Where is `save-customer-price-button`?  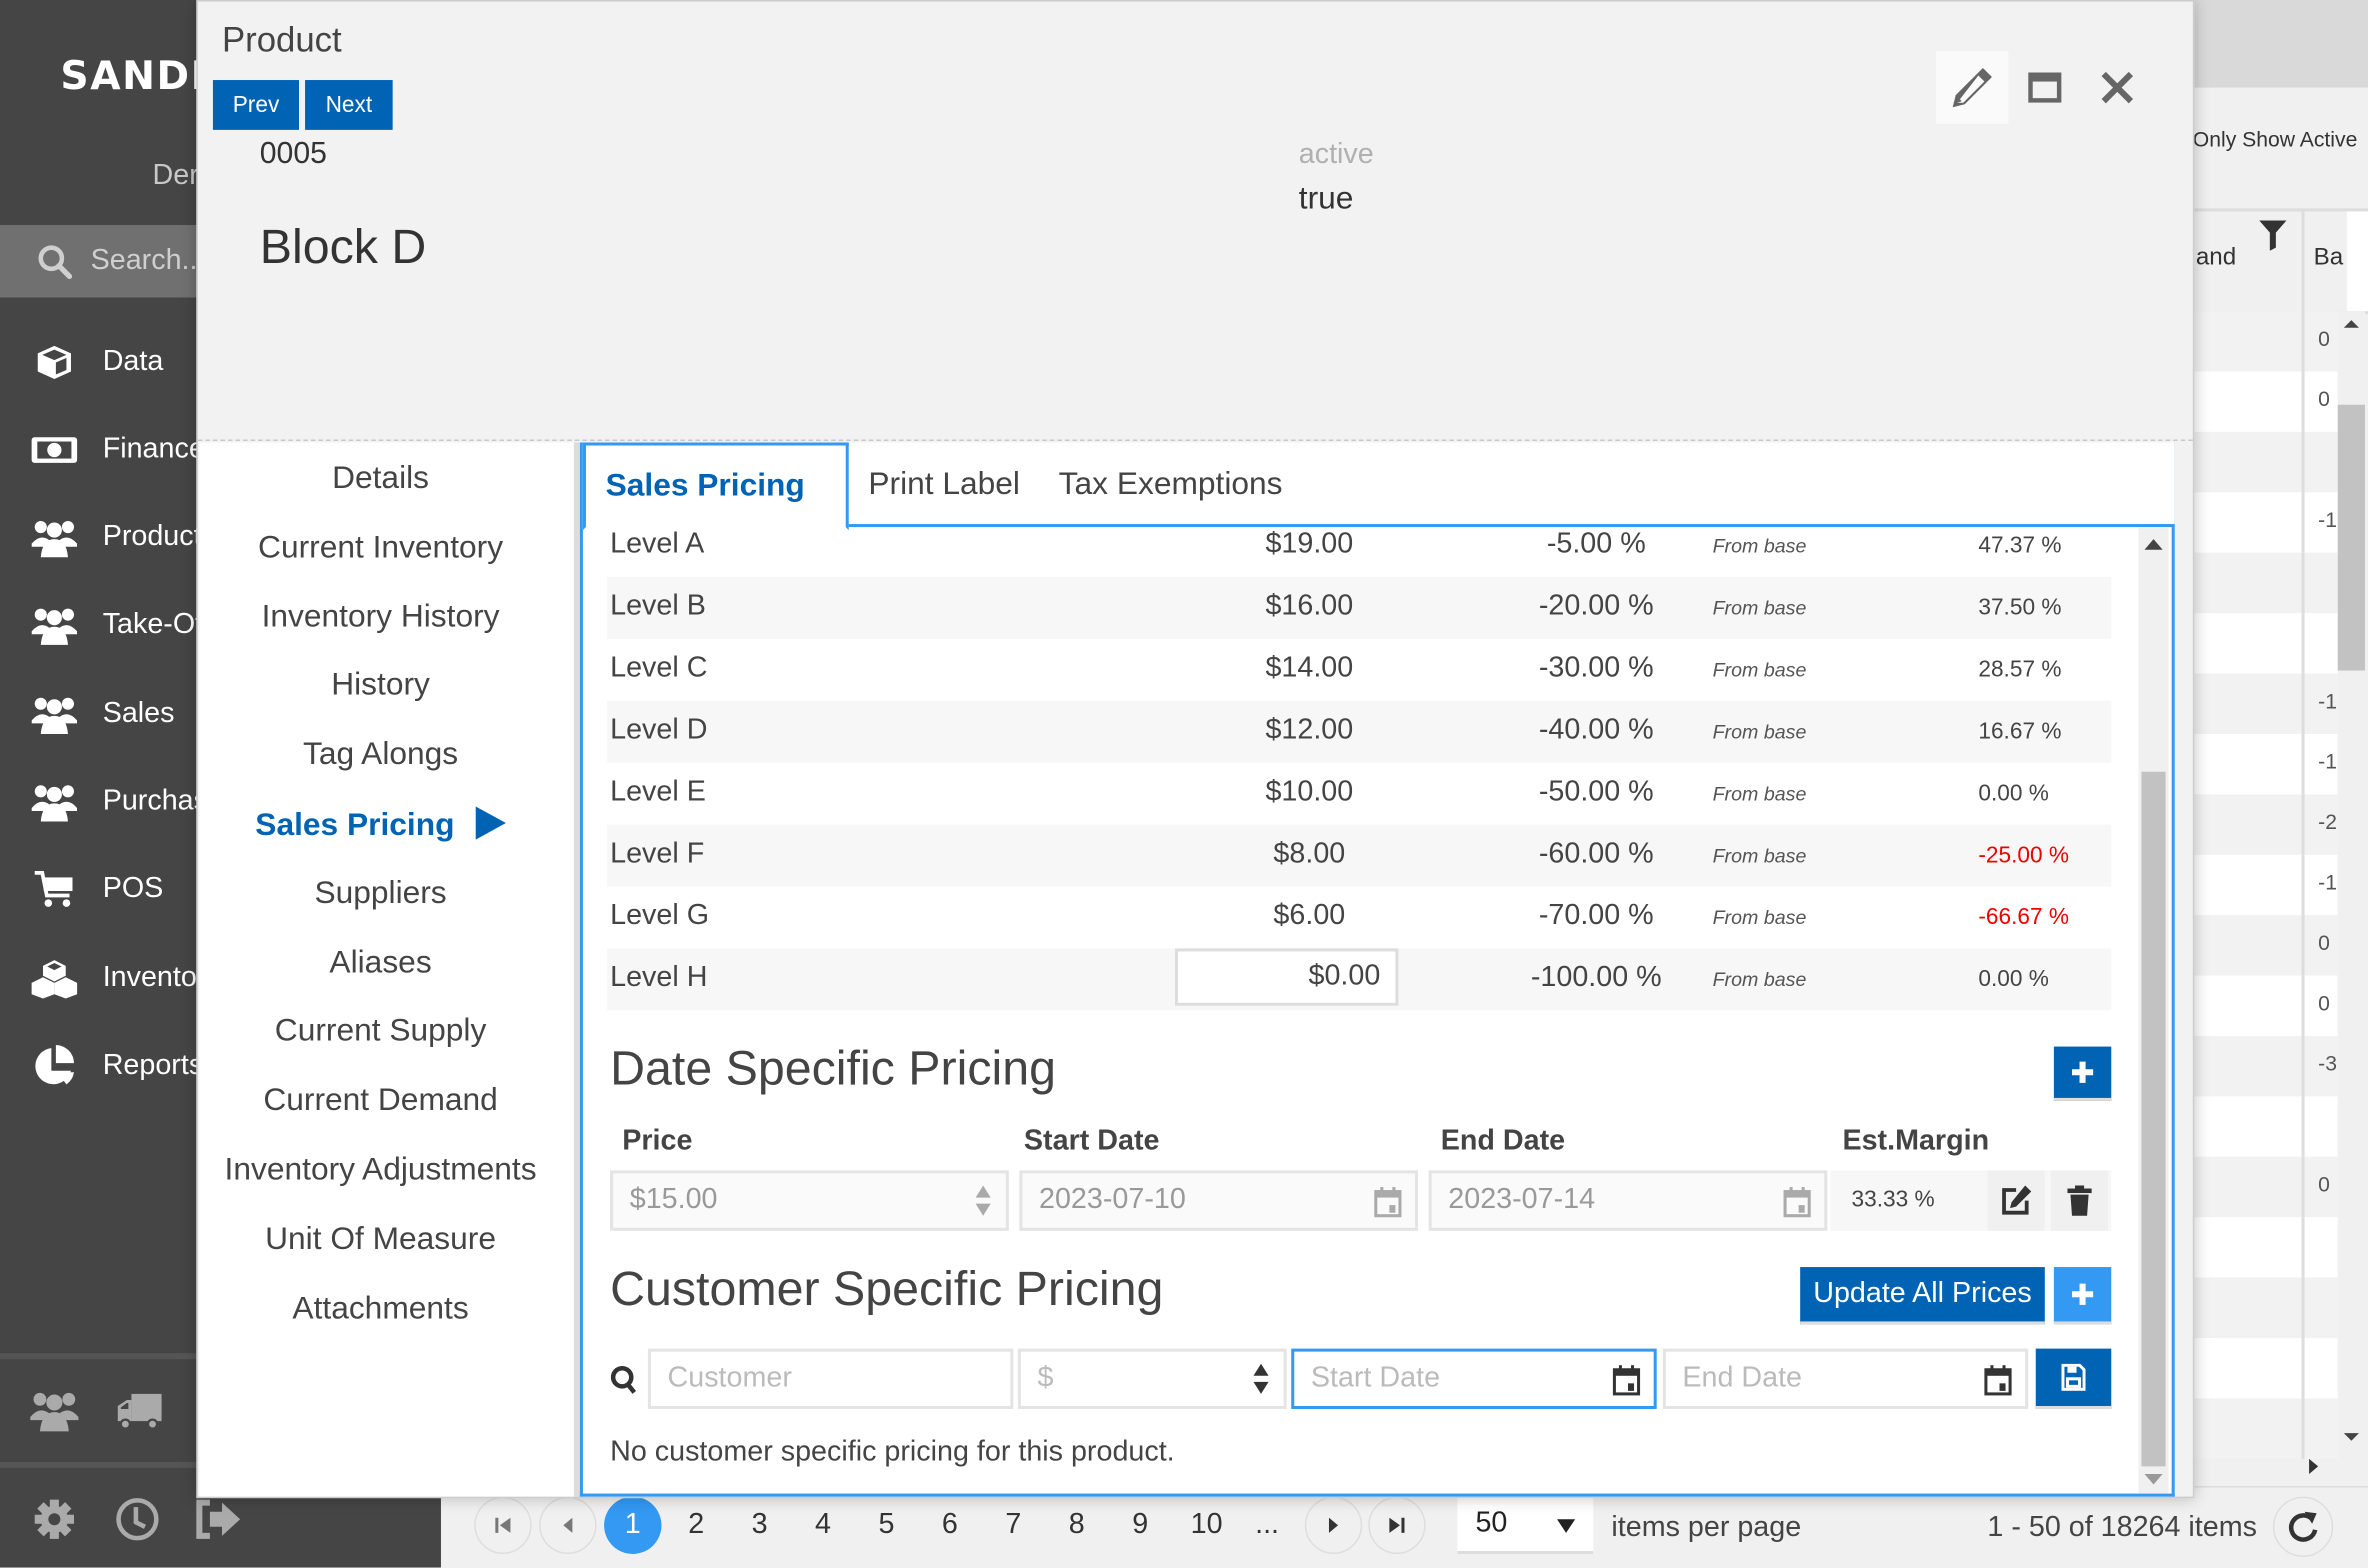
save-customer-price-button is located at coordinates (2073, 1379).